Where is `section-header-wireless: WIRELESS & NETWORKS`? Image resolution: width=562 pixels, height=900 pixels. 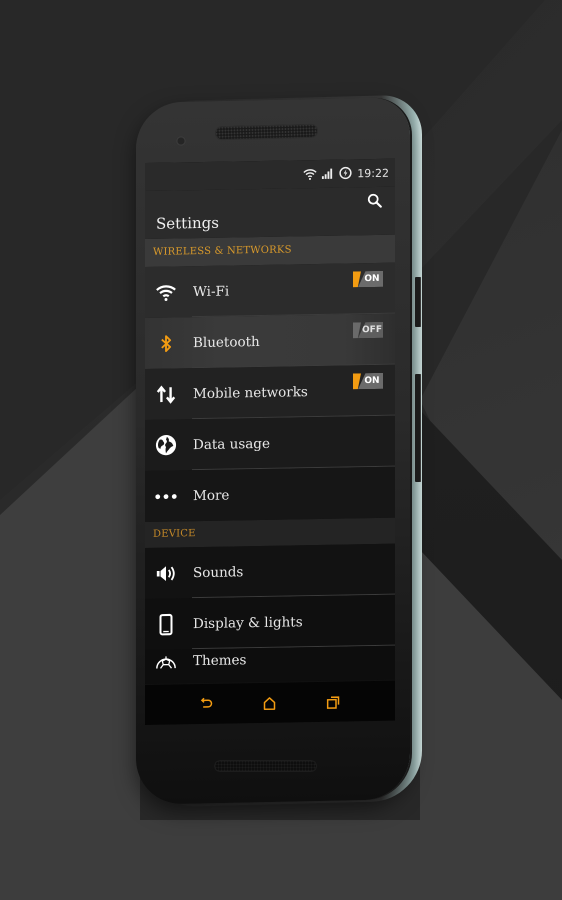 section-header-wireless: WIRELESS & NETWORKS is located at coordinates (270, 250).